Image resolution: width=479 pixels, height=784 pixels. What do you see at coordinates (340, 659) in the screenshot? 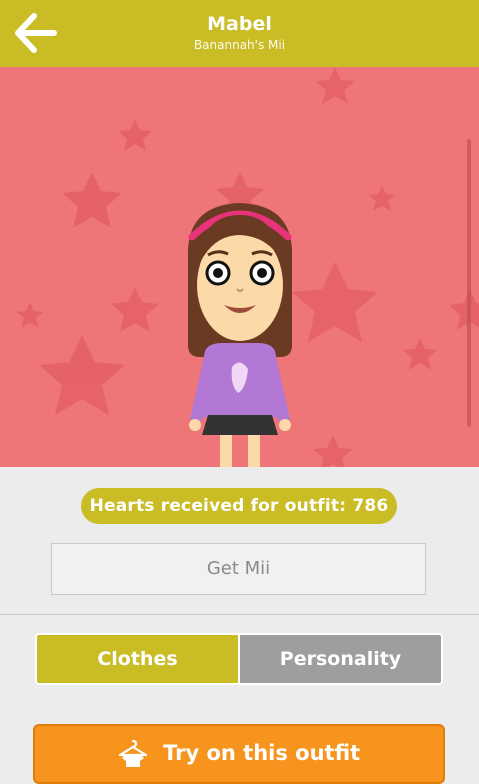
I see `tab-personality: Personality` at bounding box center [340, 659].